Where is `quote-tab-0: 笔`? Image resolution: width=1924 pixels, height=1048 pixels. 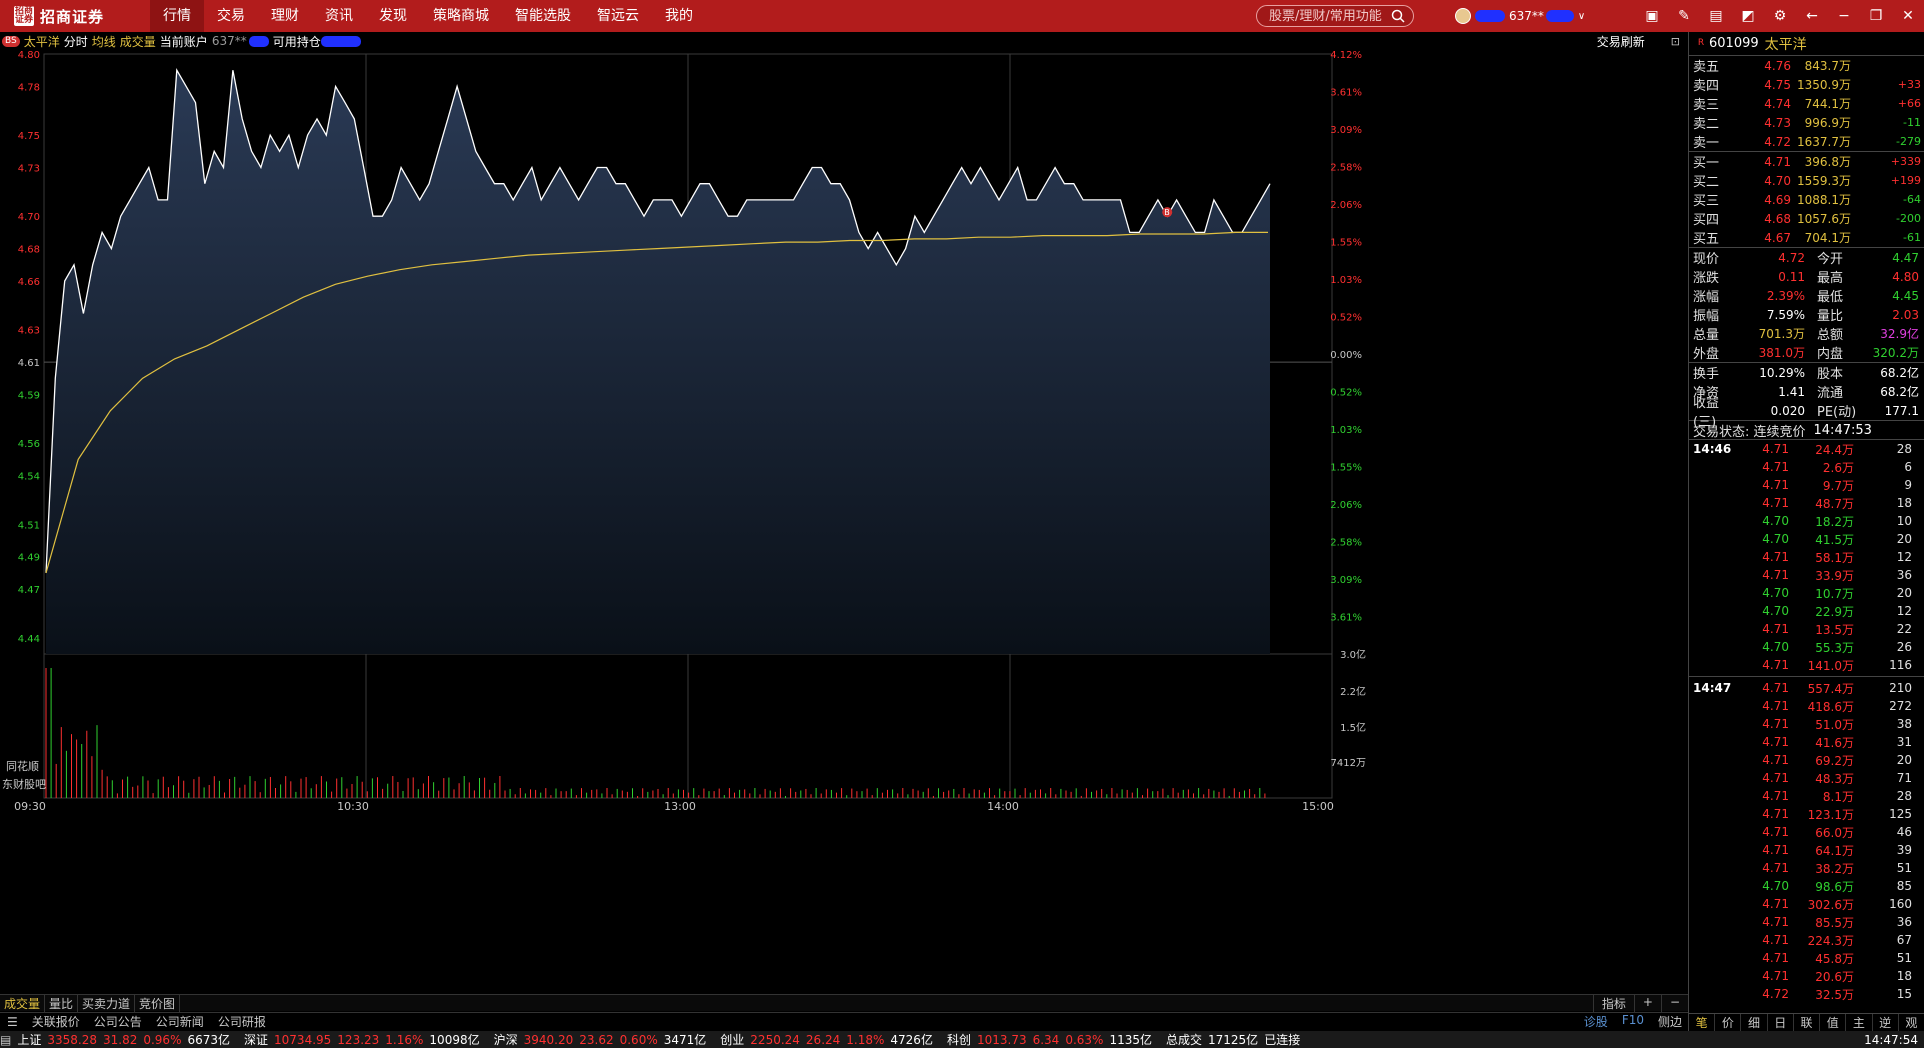 quote-tab-0: 笔 is located at coordinates (1702, 1022).